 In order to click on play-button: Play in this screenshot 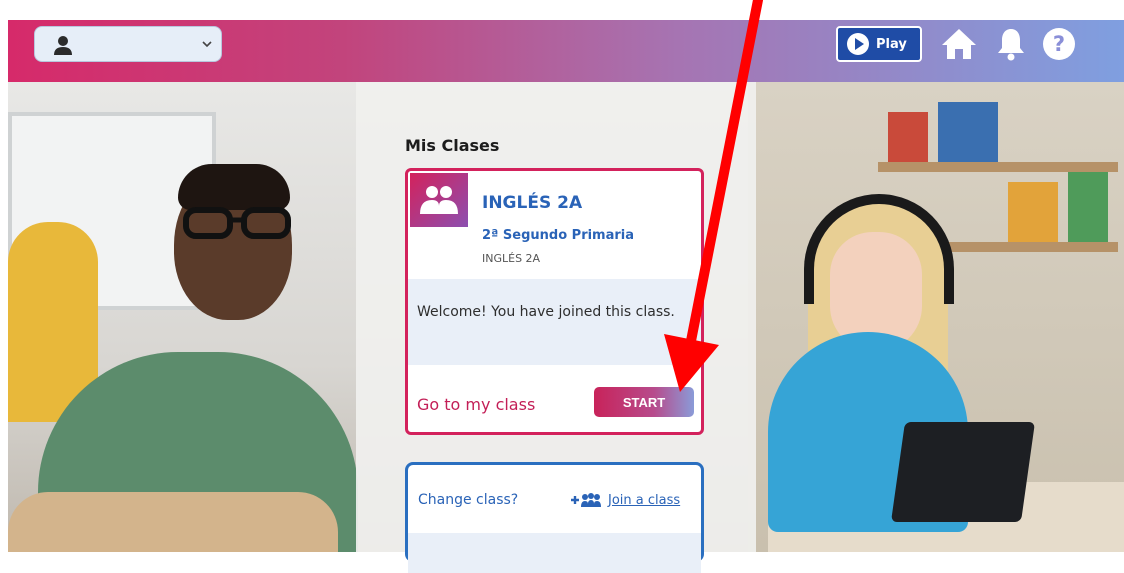, I will do `click(879, 44)`.